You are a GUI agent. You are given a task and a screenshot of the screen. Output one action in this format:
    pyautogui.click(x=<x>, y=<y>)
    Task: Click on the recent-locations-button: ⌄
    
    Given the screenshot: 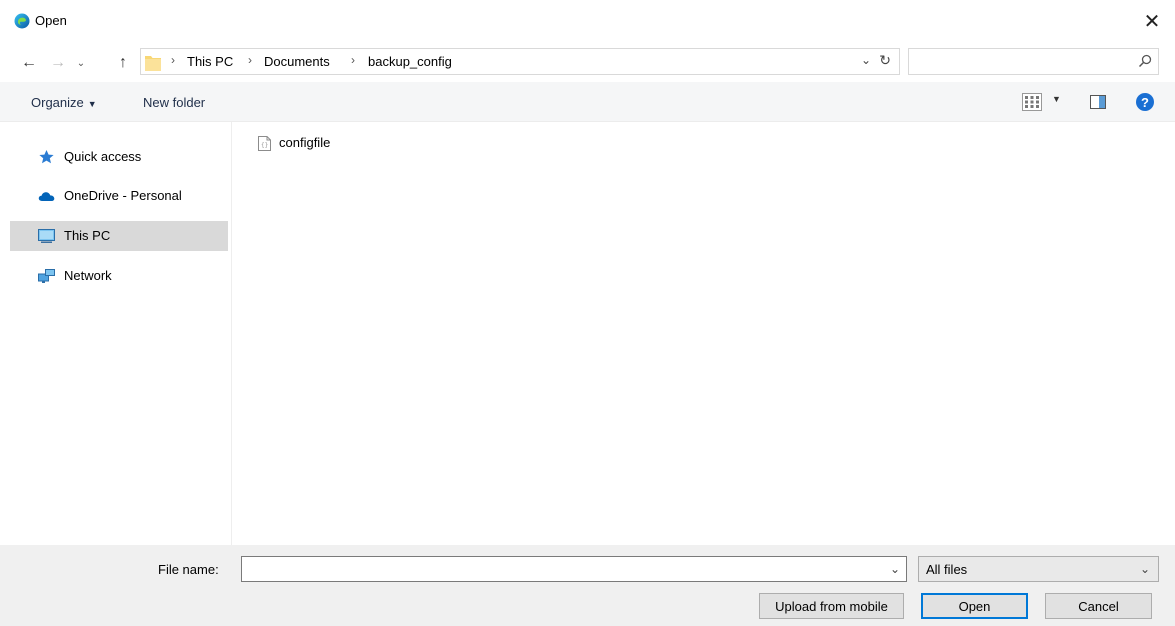 What is the action you would take?
    pyautogui.click(x=81, y=63)
    